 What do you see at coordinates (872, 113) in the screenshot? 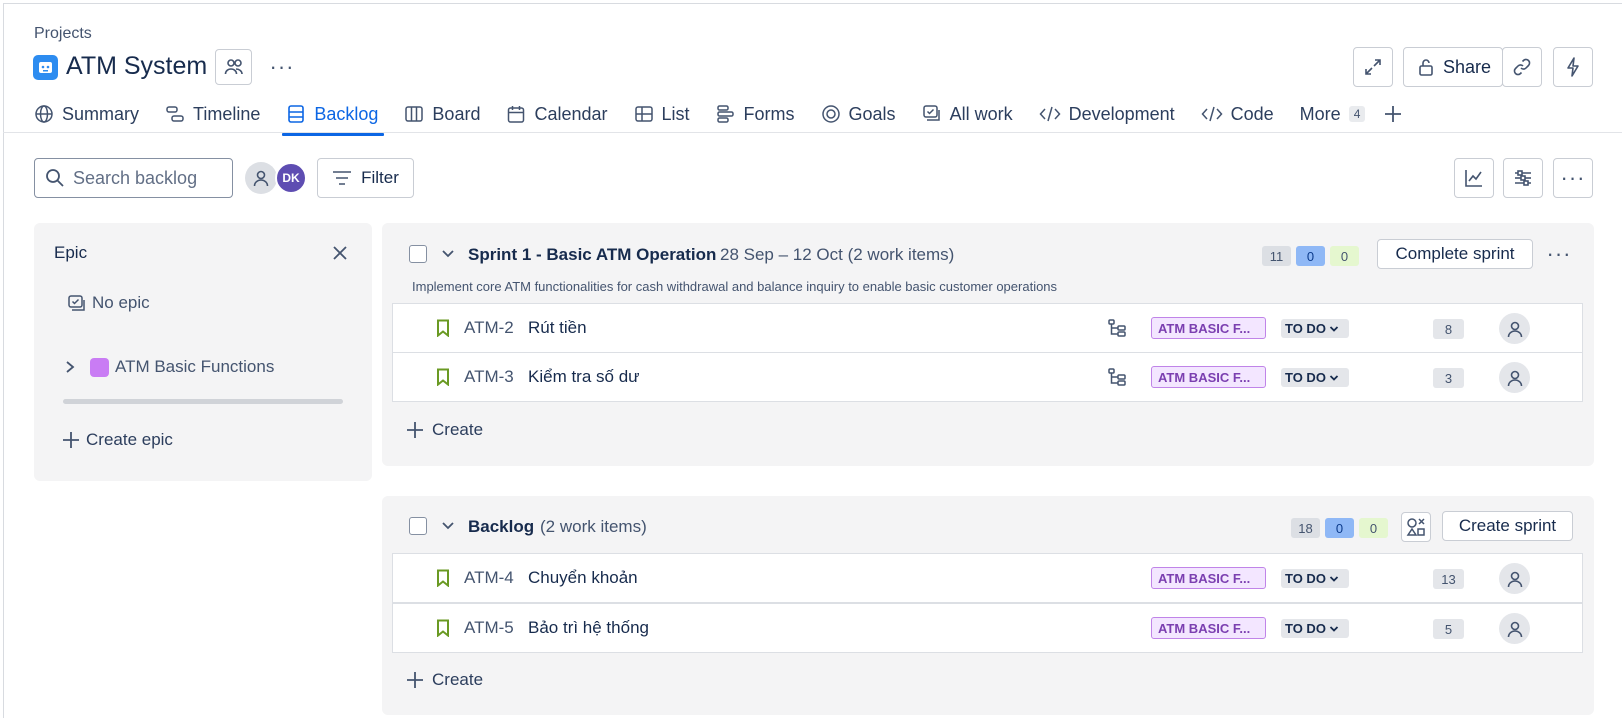
I see `tab-label: Goals` at bounding box center [872, 113].